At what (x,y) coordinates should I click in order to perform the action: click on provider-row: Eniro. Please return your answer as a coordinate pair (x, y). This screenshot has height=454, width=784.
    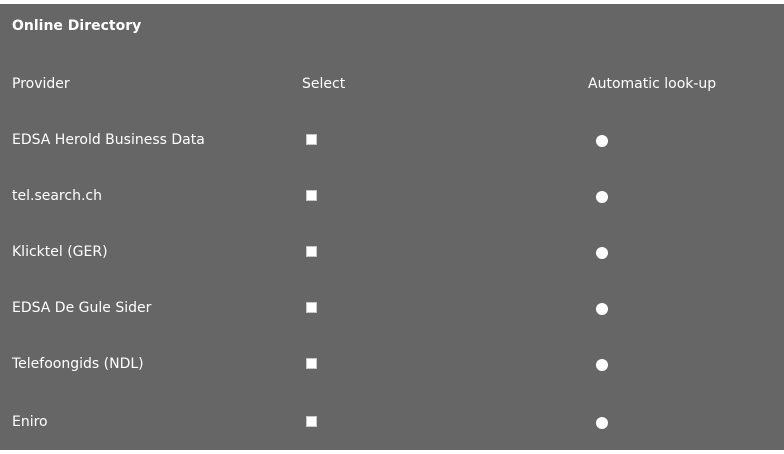
    Looking at the image, I should click on (392, 424).